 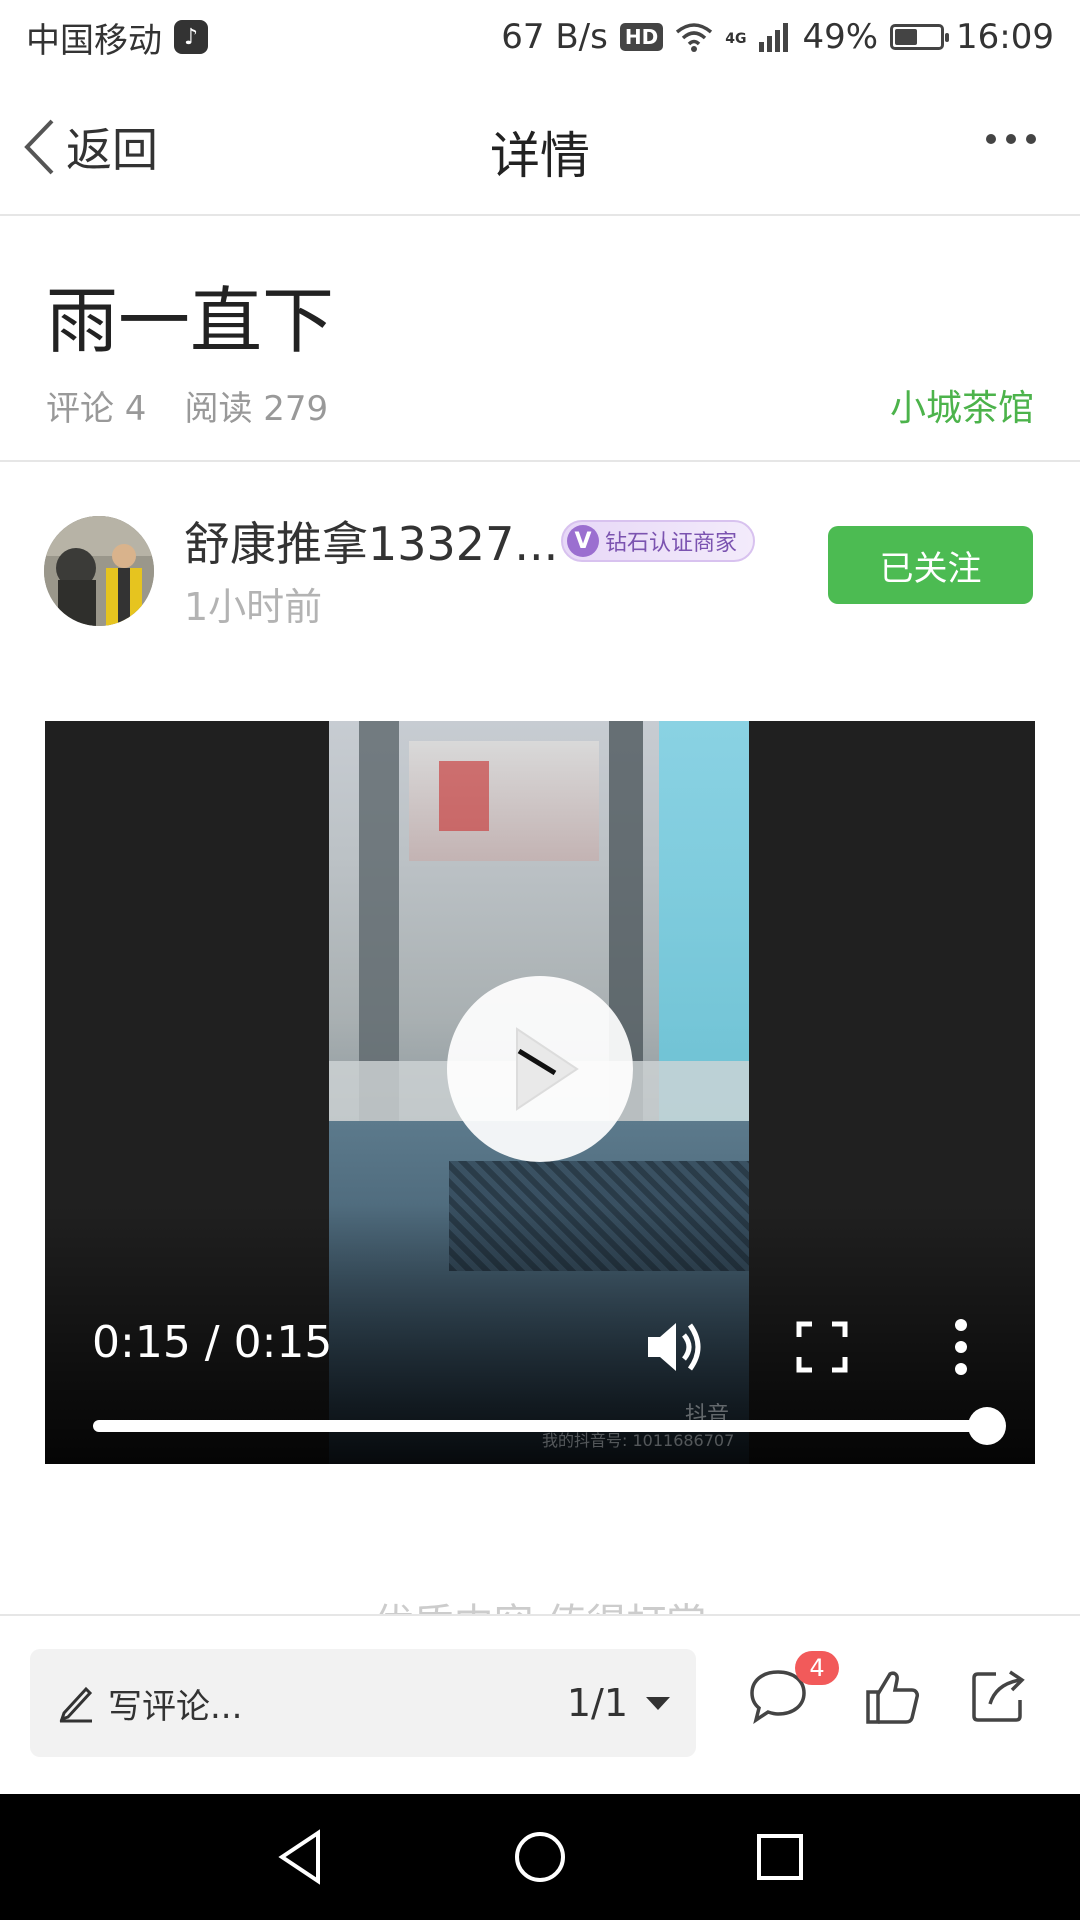 I want to click on network-type: 4G, so click(x=736, y=39).